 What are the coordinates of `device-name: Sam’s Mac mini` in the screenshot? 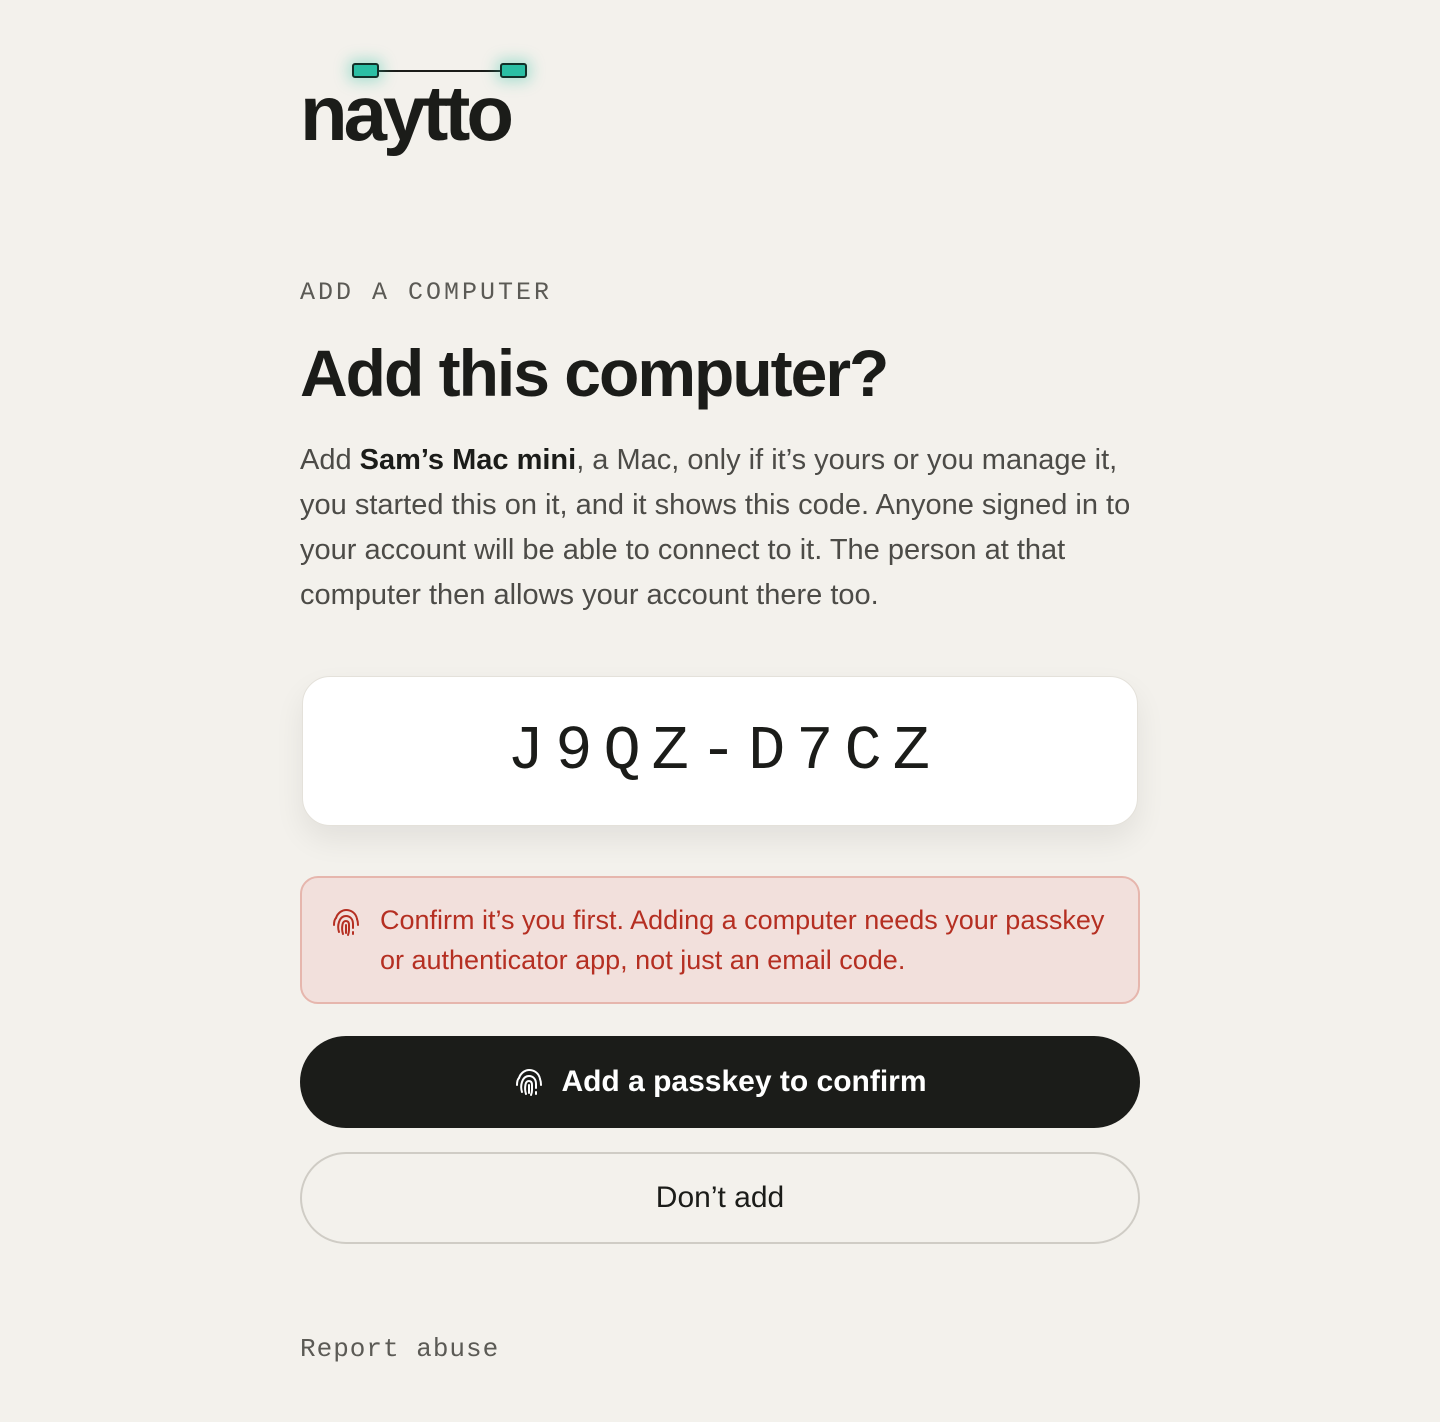 It's located at (468, 460).